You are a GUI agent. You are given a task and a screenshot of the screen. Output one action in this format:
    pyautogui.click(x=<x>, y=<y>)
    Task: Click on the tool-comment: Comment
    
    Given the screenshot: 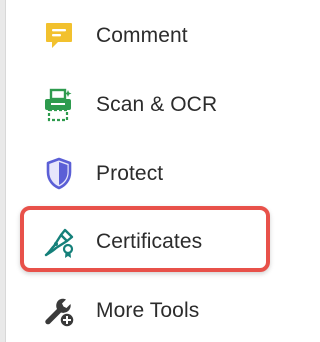 What is the action you would take?
    pyautogui.click(x=115, y=36)
    